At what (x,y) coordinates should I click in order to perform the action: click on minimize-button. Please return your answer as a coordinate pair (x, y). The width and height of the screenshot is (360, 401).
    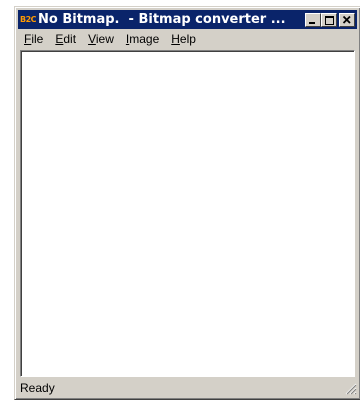
    Looking at the image, I should click on (313, 19).